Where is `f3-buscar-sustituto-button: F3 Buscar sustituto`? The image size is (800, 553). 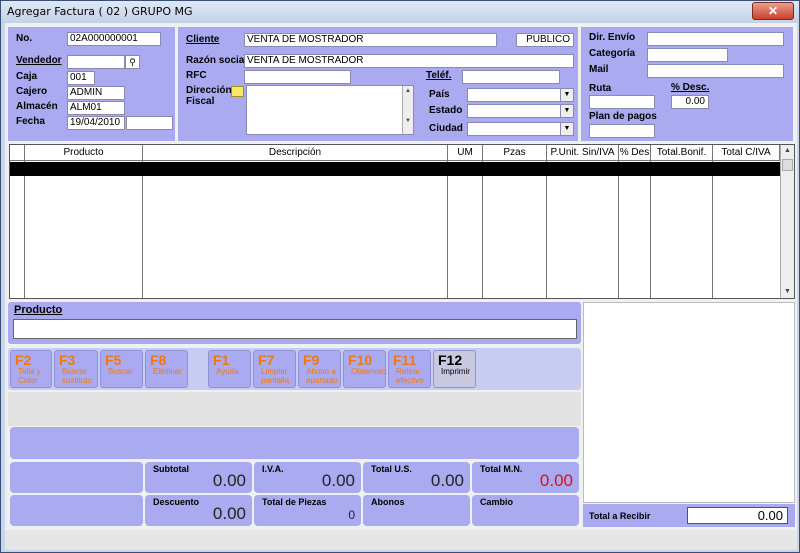
f3-buscar-sustituto-button: F3 Buscar sustituto is located at coordinates (76, 369).